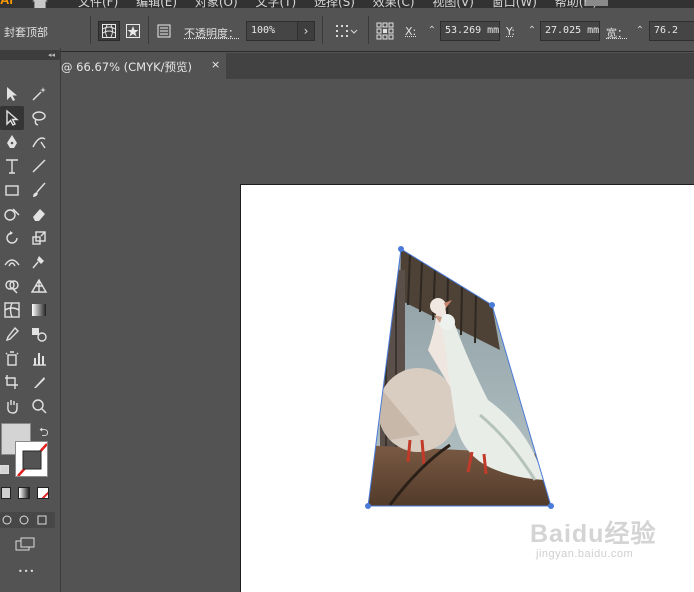 This screenshot has height=592, width=694. I want to click on artboard-tool-button, so click(12, 382).